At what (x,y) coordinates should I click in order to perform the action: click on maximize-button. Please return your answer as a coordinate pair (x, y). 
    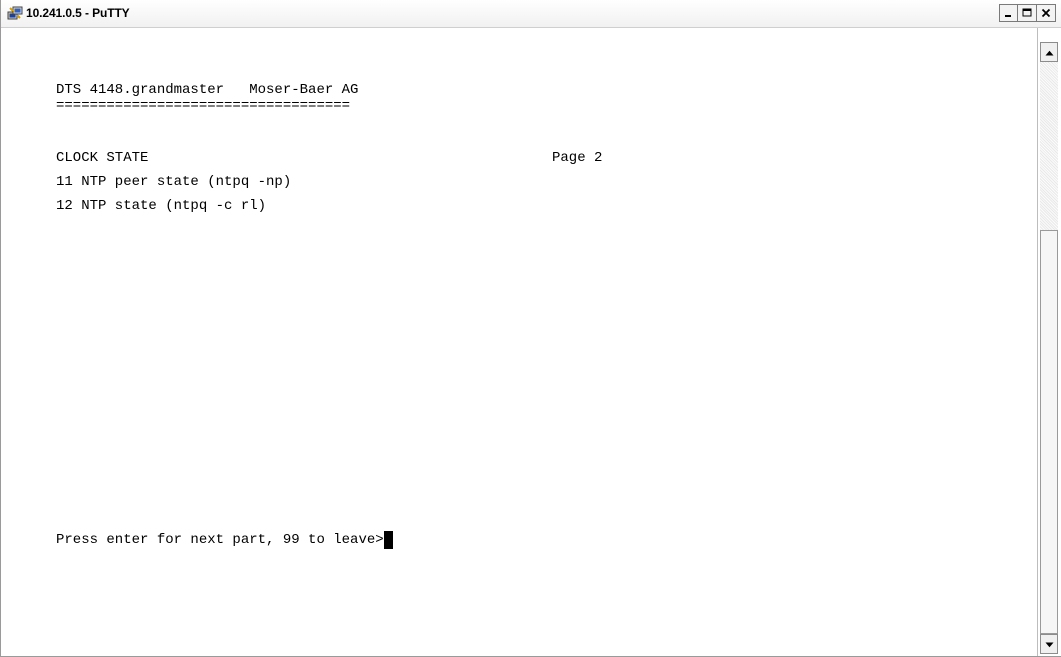
    Looking at the image, I should click on (1027, 13).